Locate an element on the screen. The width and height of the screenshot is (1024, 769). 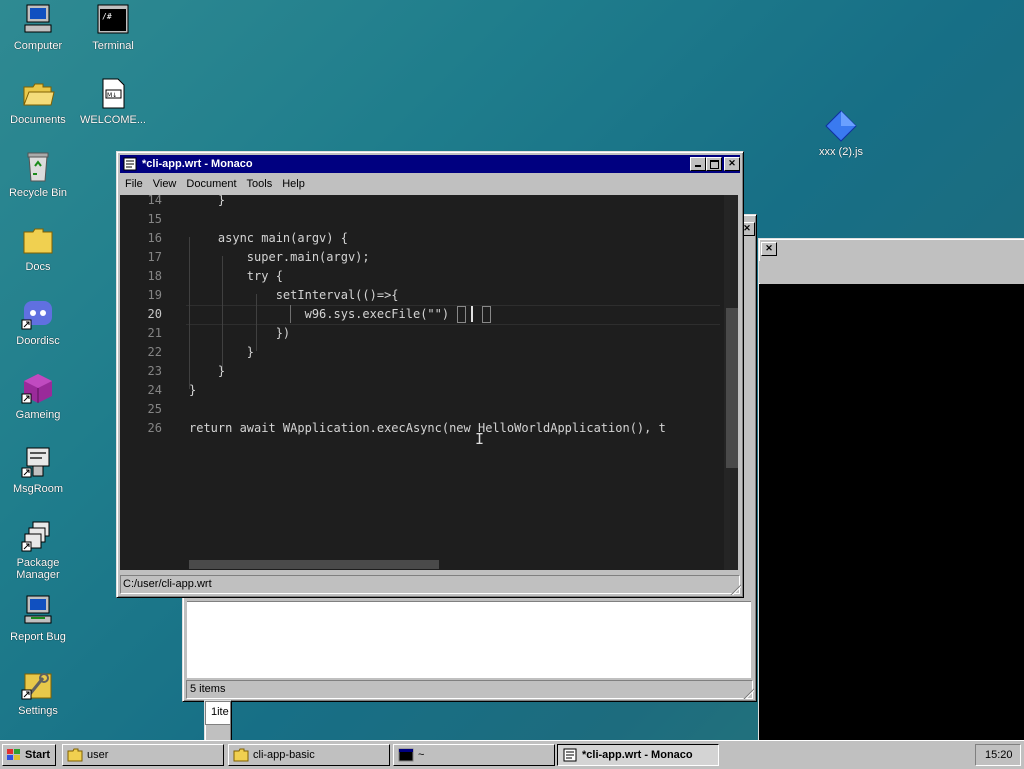
js-file-icon is located at coordinates (841, 126).